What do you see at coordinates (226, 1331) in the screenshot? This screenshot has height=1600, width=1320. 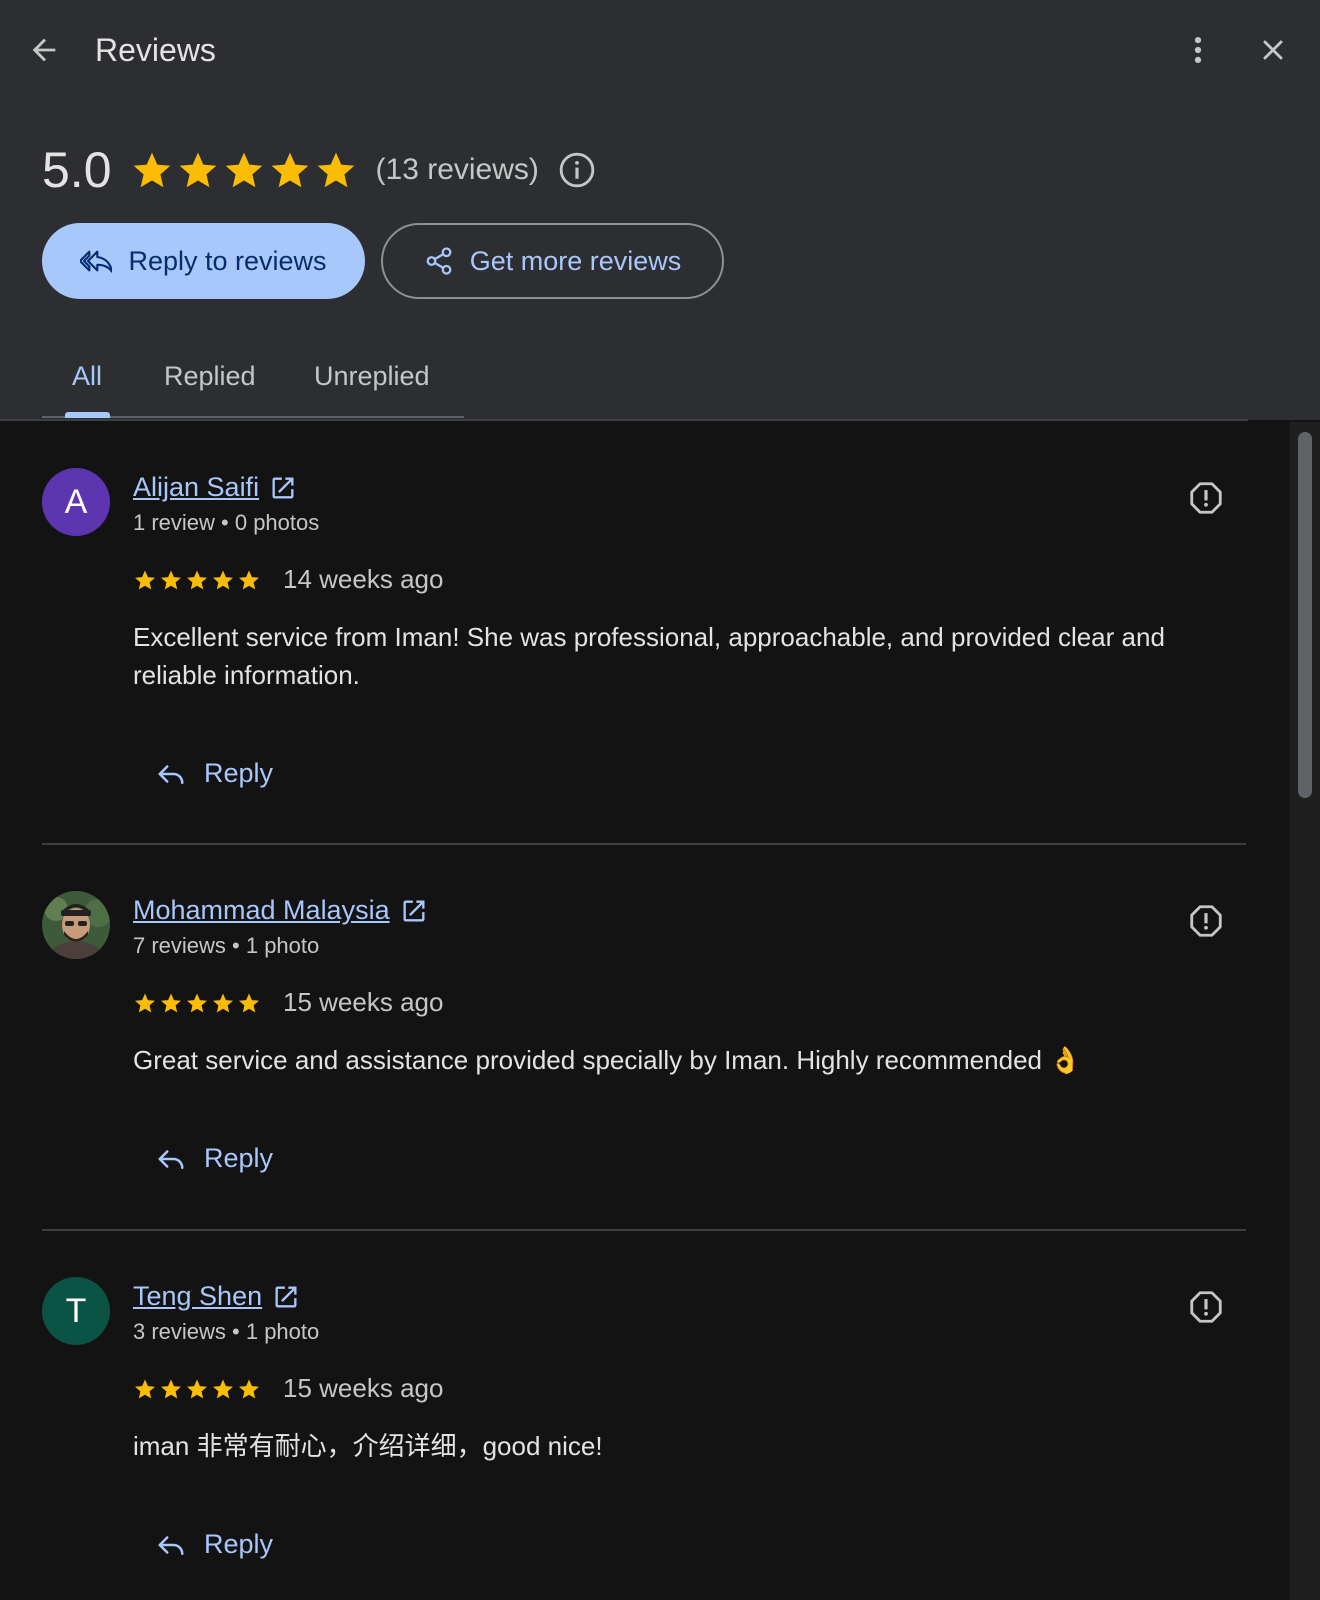 I see `reviewer-meta: 3 reviews • 1 photo` at bounding box center [226, 1331].